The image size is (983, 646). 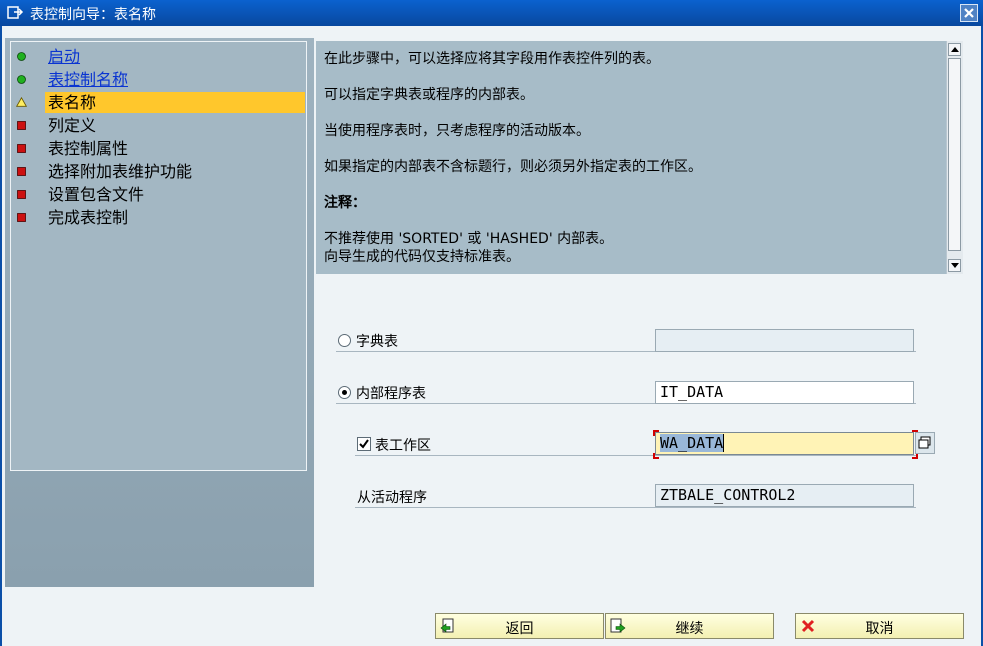 I want to click on back-button: 返回, so click(x=519, y=626).